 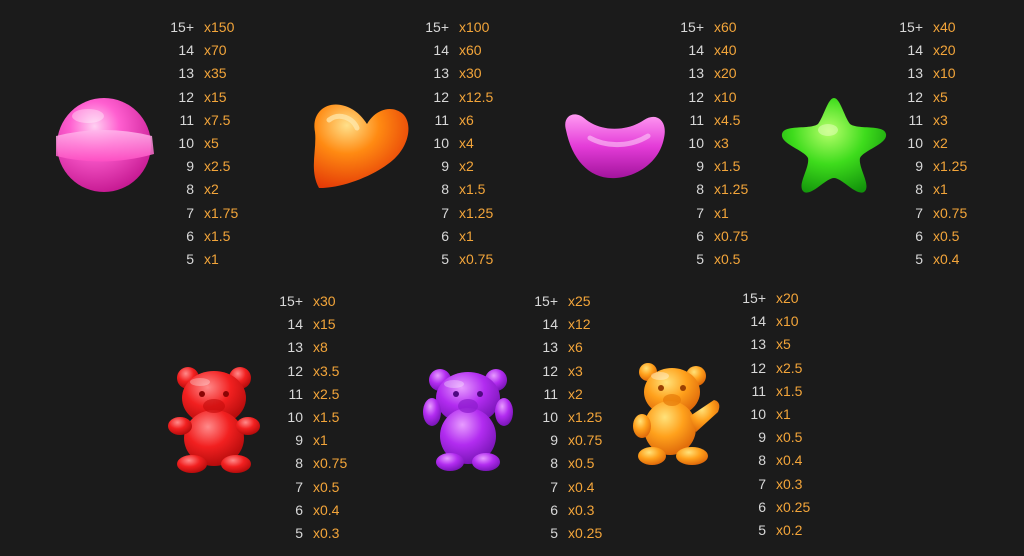 What do you see at coordinates (579, 301) in the screenshot?
I see `payout-multiplier: x25` at bounding box center [579, 301].